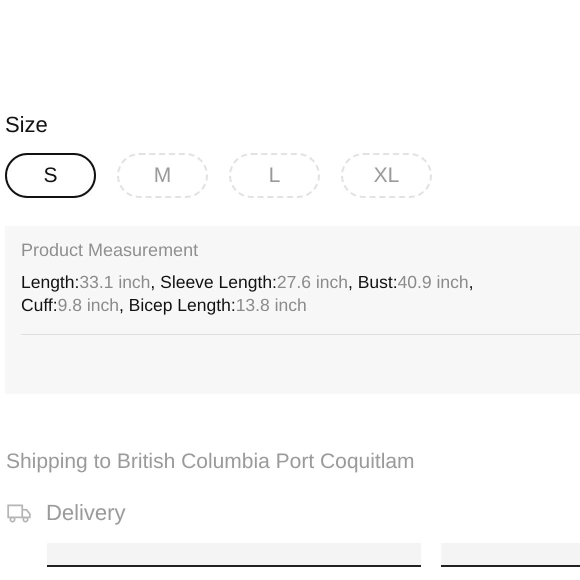  What do you see at coordinates (247, 294) in the screenshot?
I see `measurement-text: Length:33.1 inch, Sleeve Length:27.6 inch, Bust:40.9 inch, Cuff:9.8 inch, Bicep Length:13.8 inch` at bounding box center [247, 294].